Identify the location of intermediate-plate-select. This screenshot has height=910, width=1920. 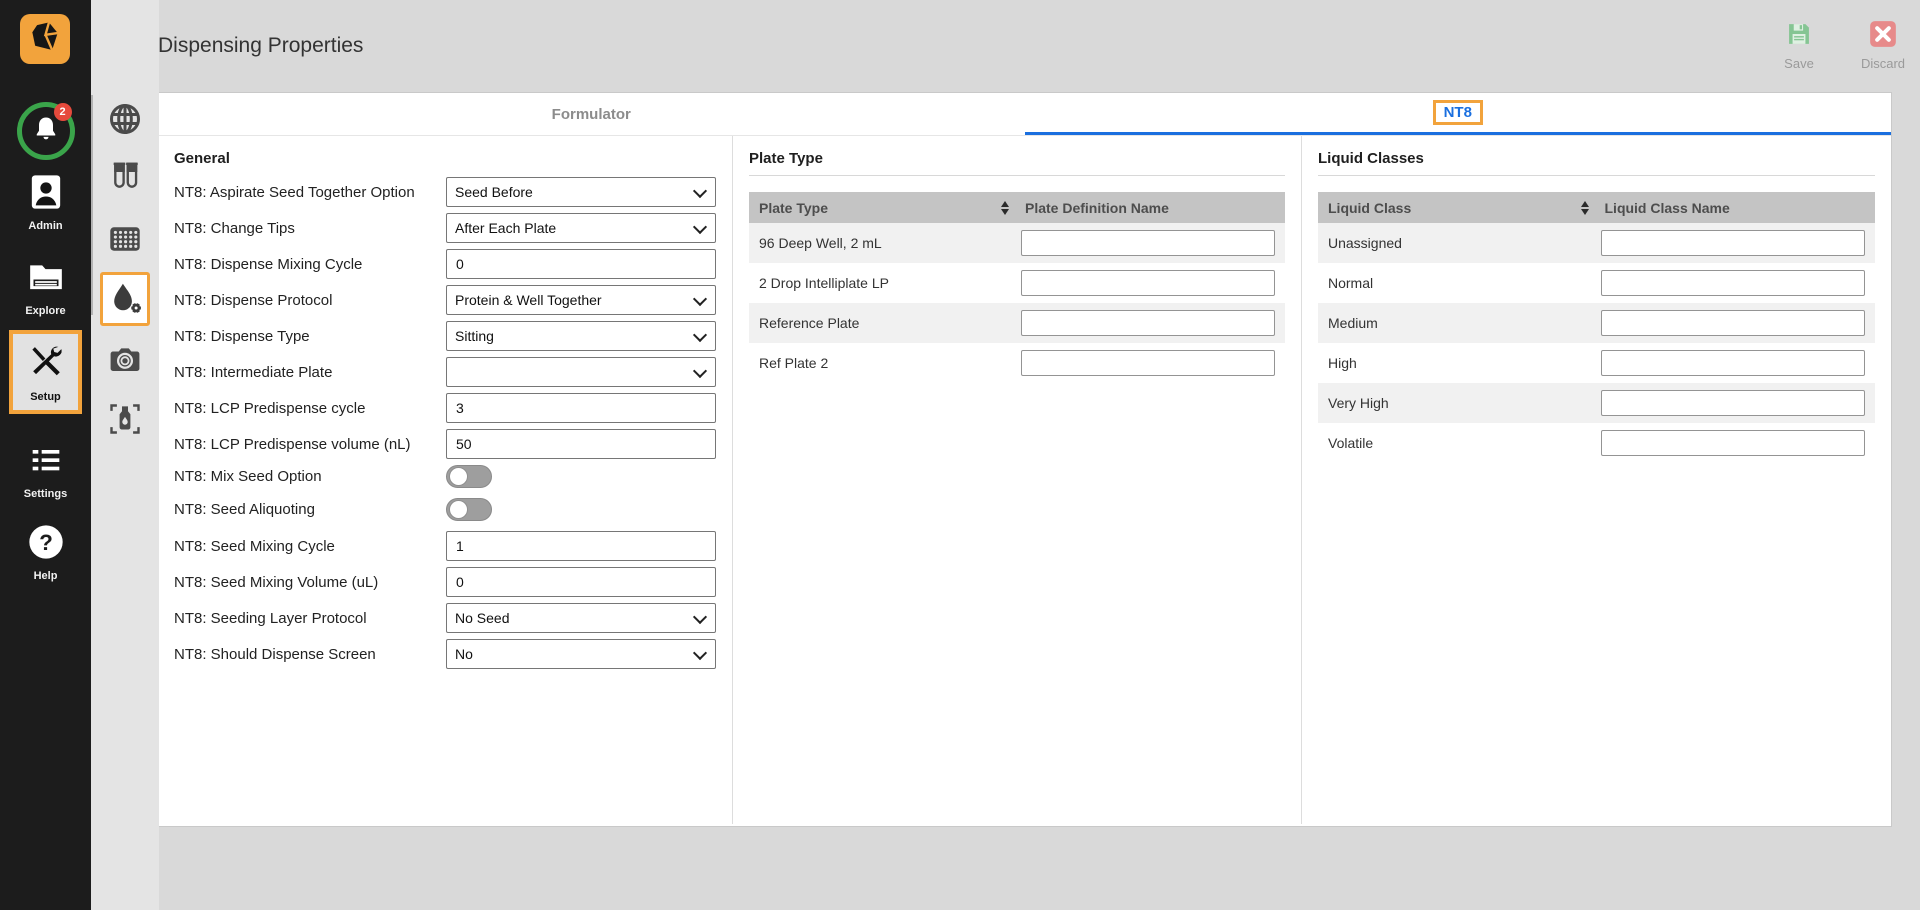
(581, 372).